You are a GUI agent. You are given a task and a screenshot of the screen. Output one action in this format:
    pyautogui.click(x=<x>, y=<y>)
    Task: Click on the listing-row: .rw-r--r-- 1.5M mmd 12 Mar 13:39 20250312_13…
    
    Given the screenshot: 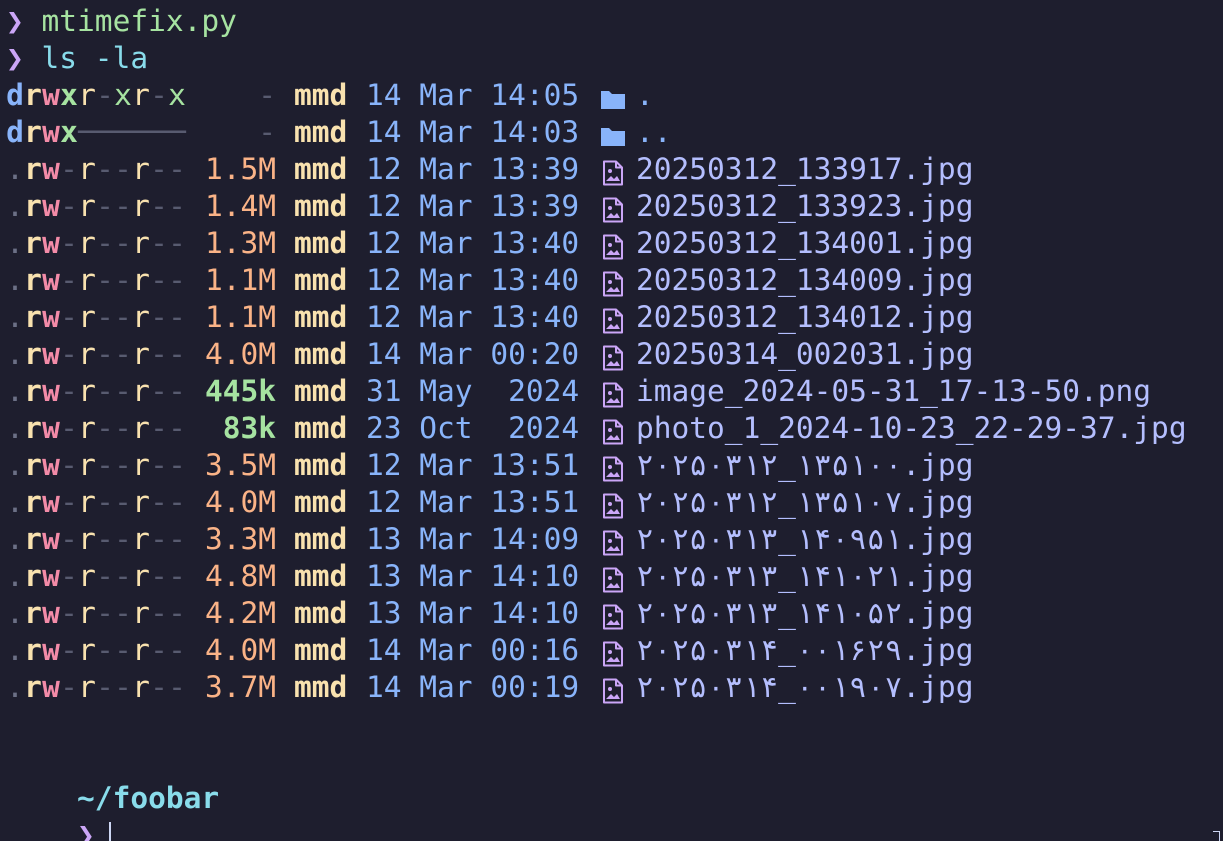 What is the action you would take?
    pyautogui.click(x=614, y=169)
    